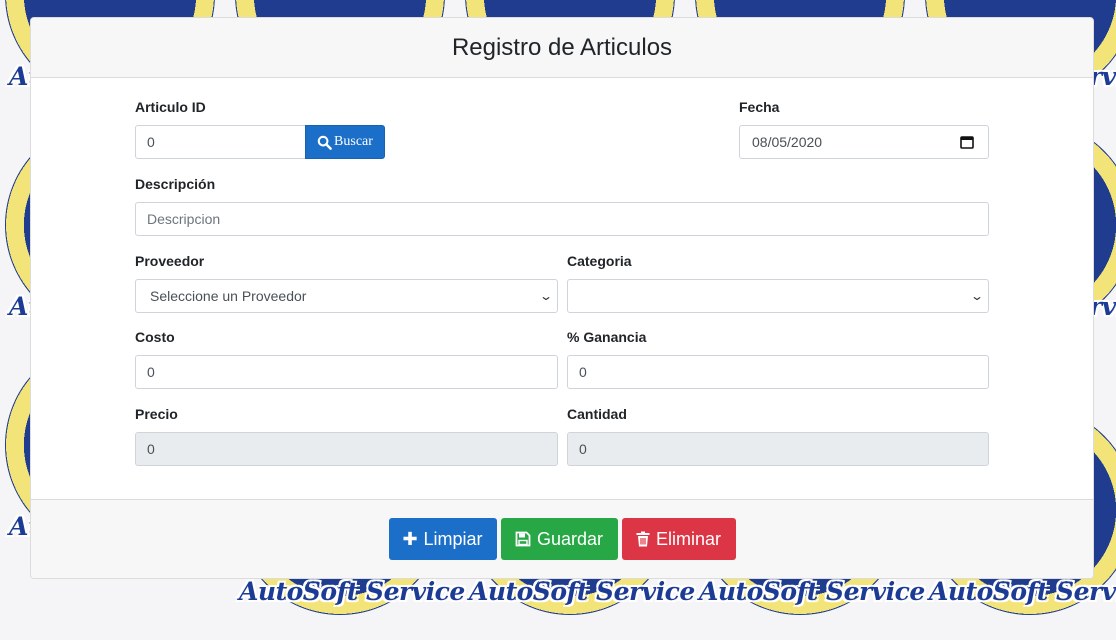  I want to click on articulo-id-input: 0, so click(220, 142).